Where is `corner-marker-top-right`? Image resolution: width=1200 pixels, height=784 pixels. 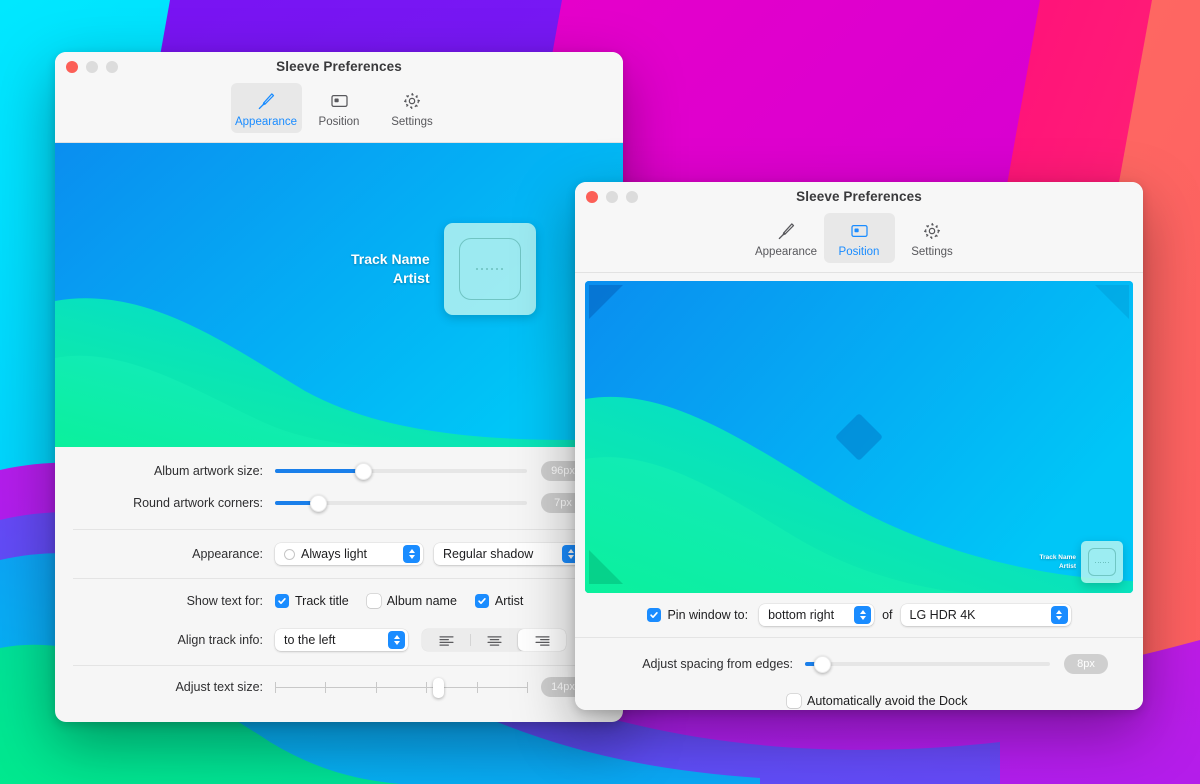 corner-marker-top-right is located at coordinates (1112, 304).